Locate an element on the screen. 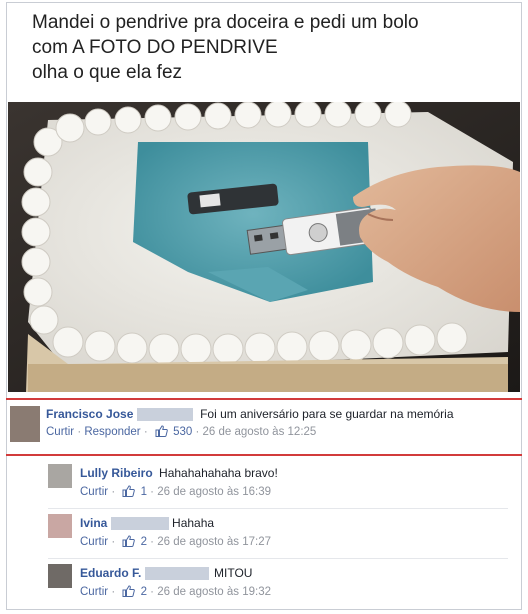 Image resolution: width=528 pixels, height=614 pixels. comment-text: MITOU is located at coordinates (233, 573).